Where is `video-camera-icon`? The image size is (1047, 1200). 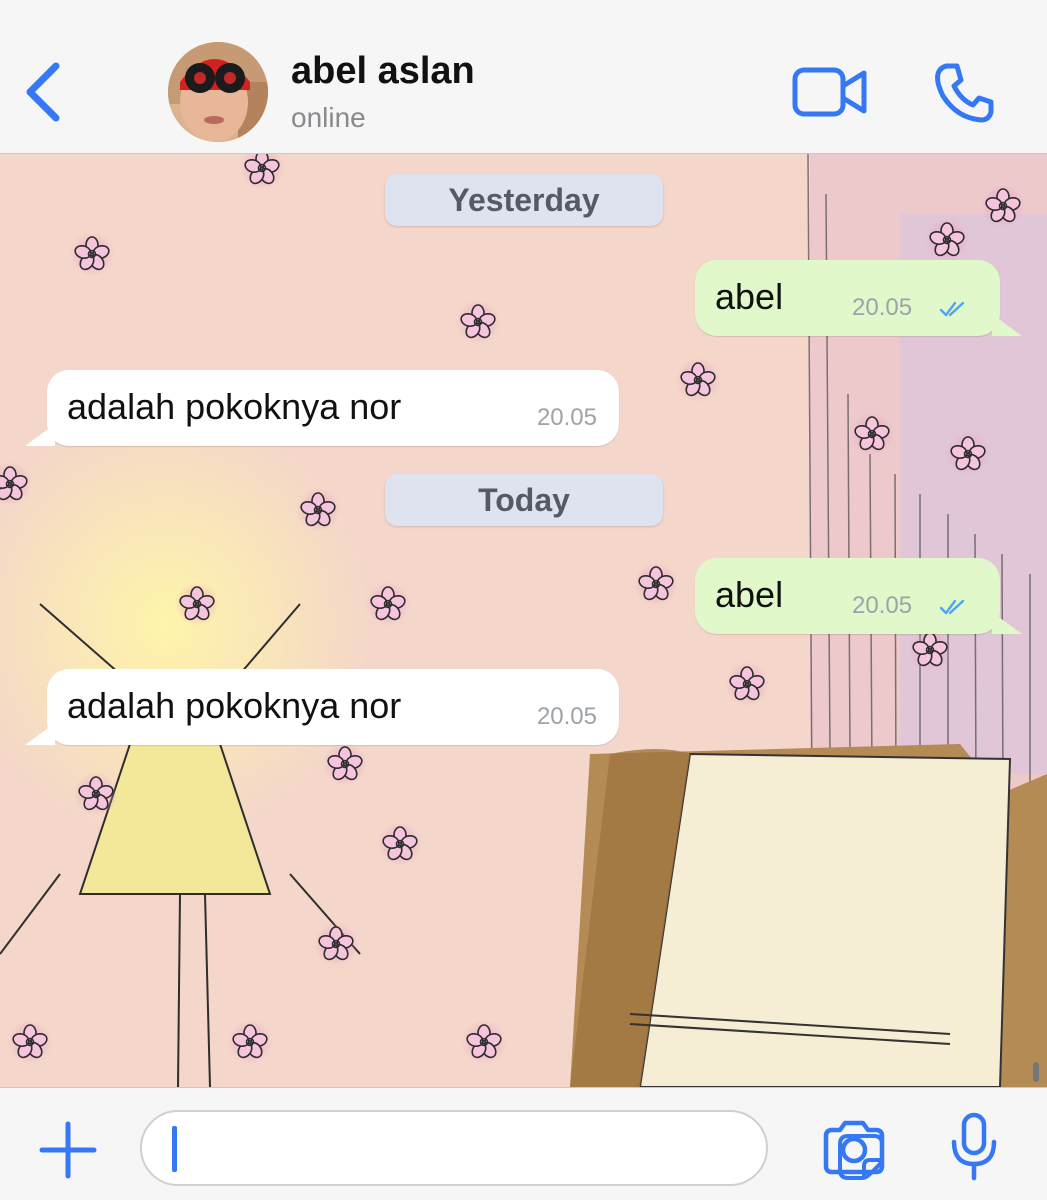 video-camera-icon is located at coordinates (829, 92).